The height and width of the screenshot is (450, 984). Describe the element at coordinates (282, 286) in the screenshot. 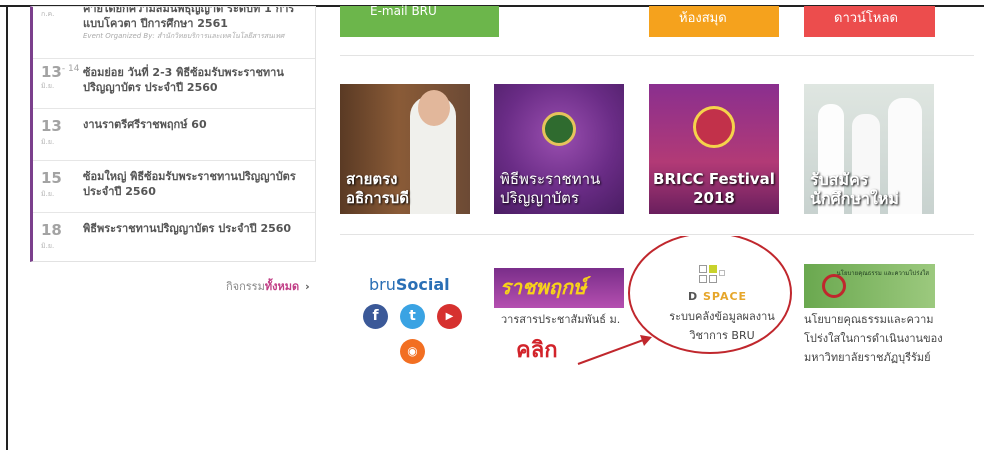

I see `all-events-strong: ทั้งหมด` at that location.